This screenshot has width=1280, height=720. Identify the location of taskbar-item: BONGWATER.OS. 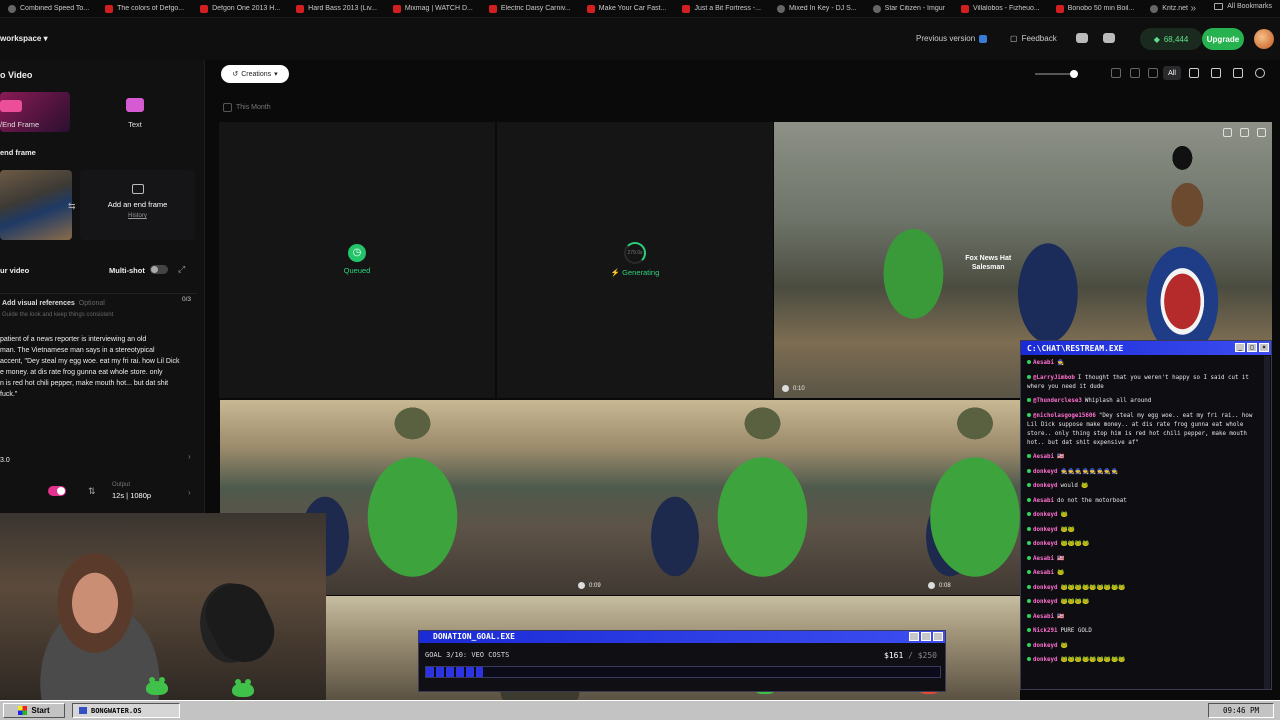
(126, 710).